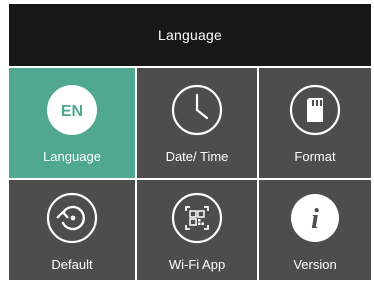 The width and height of the screenshot is (374, 282). What do you see at coordinates (197, 110) in the screenshot?
I see `clock-icon` at bounding box center [197, 110].